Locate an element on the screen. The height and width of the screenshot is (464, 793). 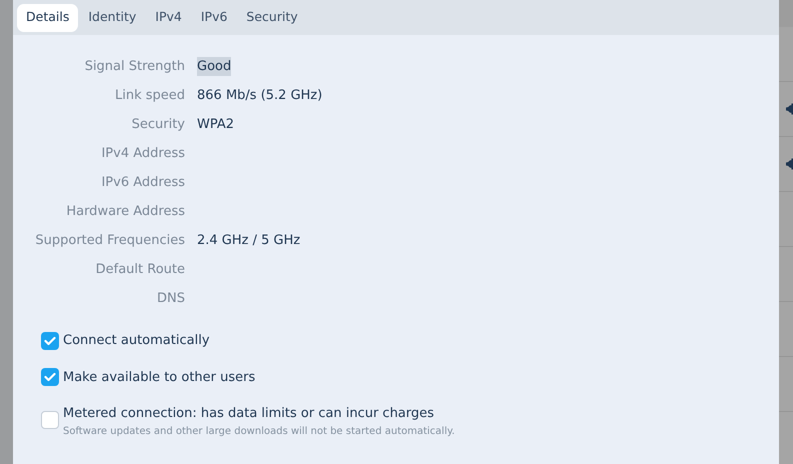
detail-label: Supported Frequencies is located at coordinates (110, 241).